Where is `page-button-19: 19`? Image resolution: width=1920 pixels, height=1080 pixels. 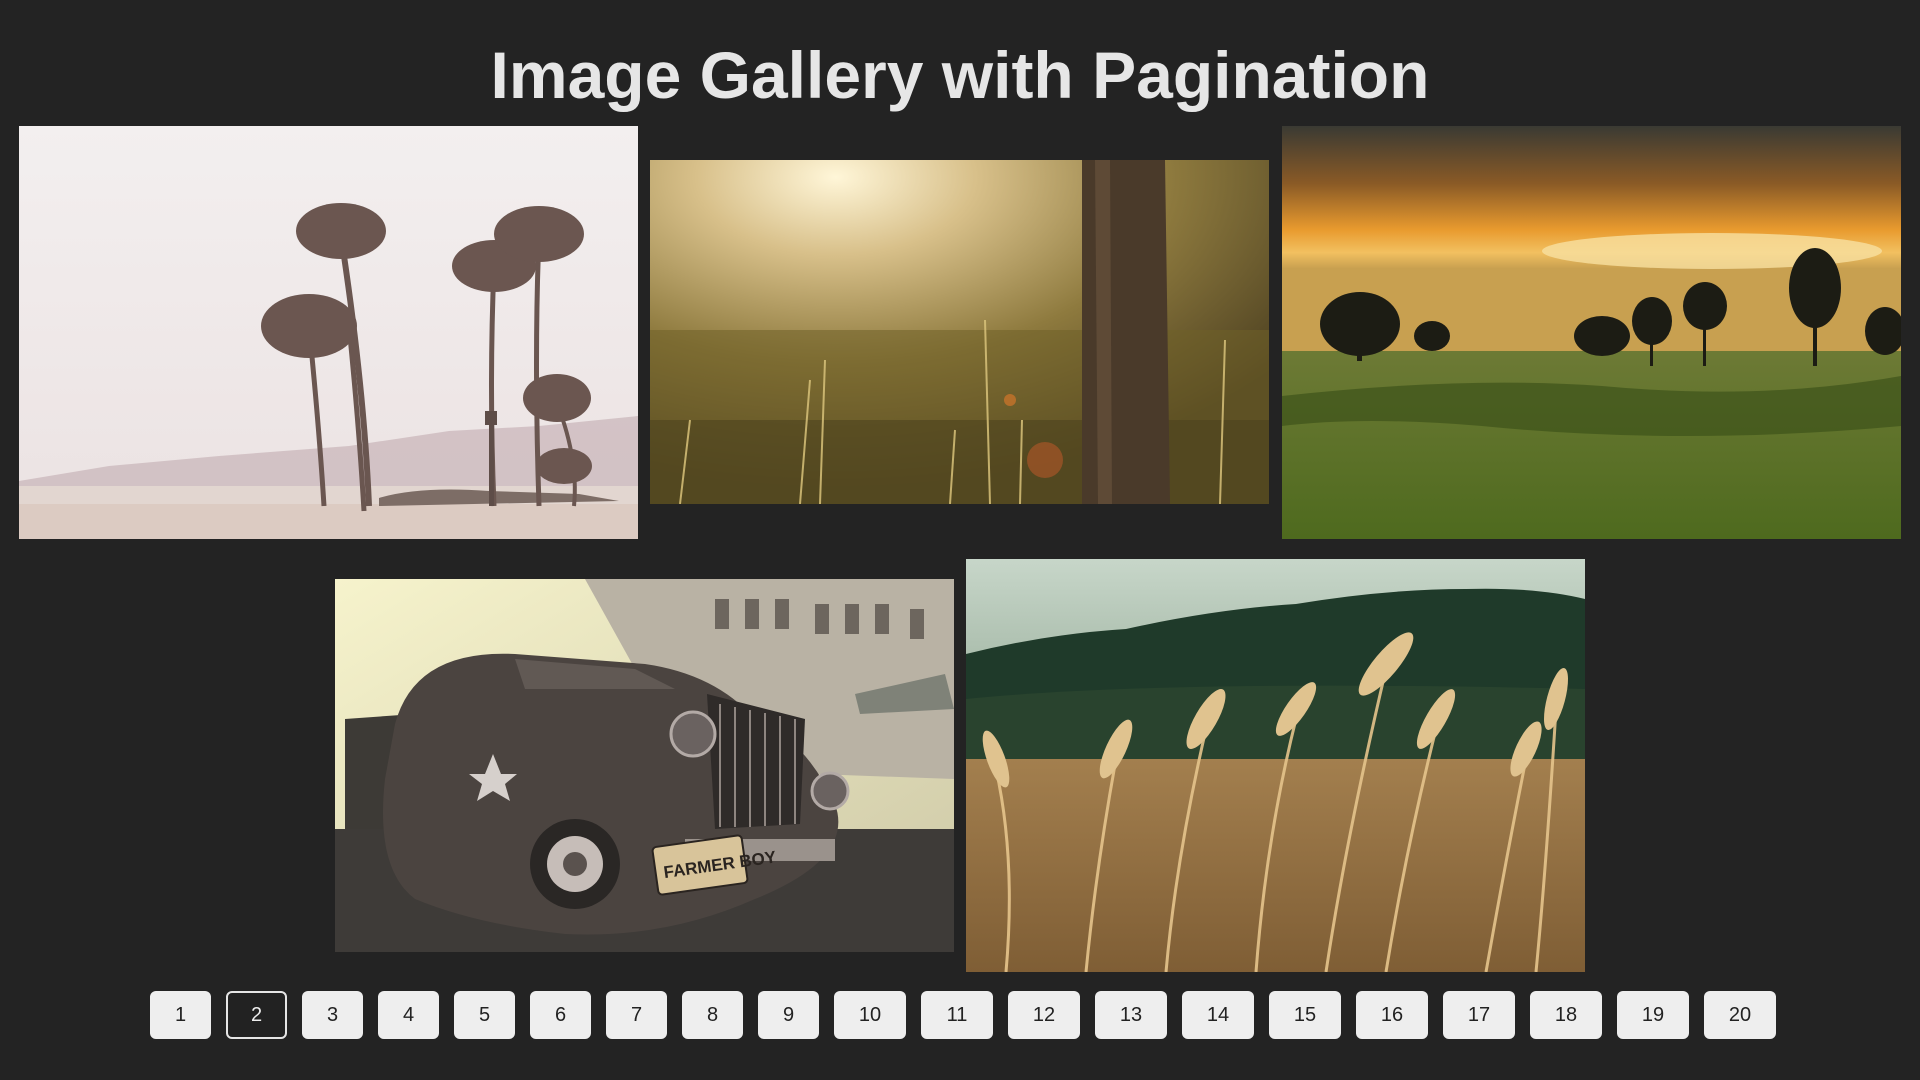 page-button-19: 19 is located at coordinates (1653, 1015).